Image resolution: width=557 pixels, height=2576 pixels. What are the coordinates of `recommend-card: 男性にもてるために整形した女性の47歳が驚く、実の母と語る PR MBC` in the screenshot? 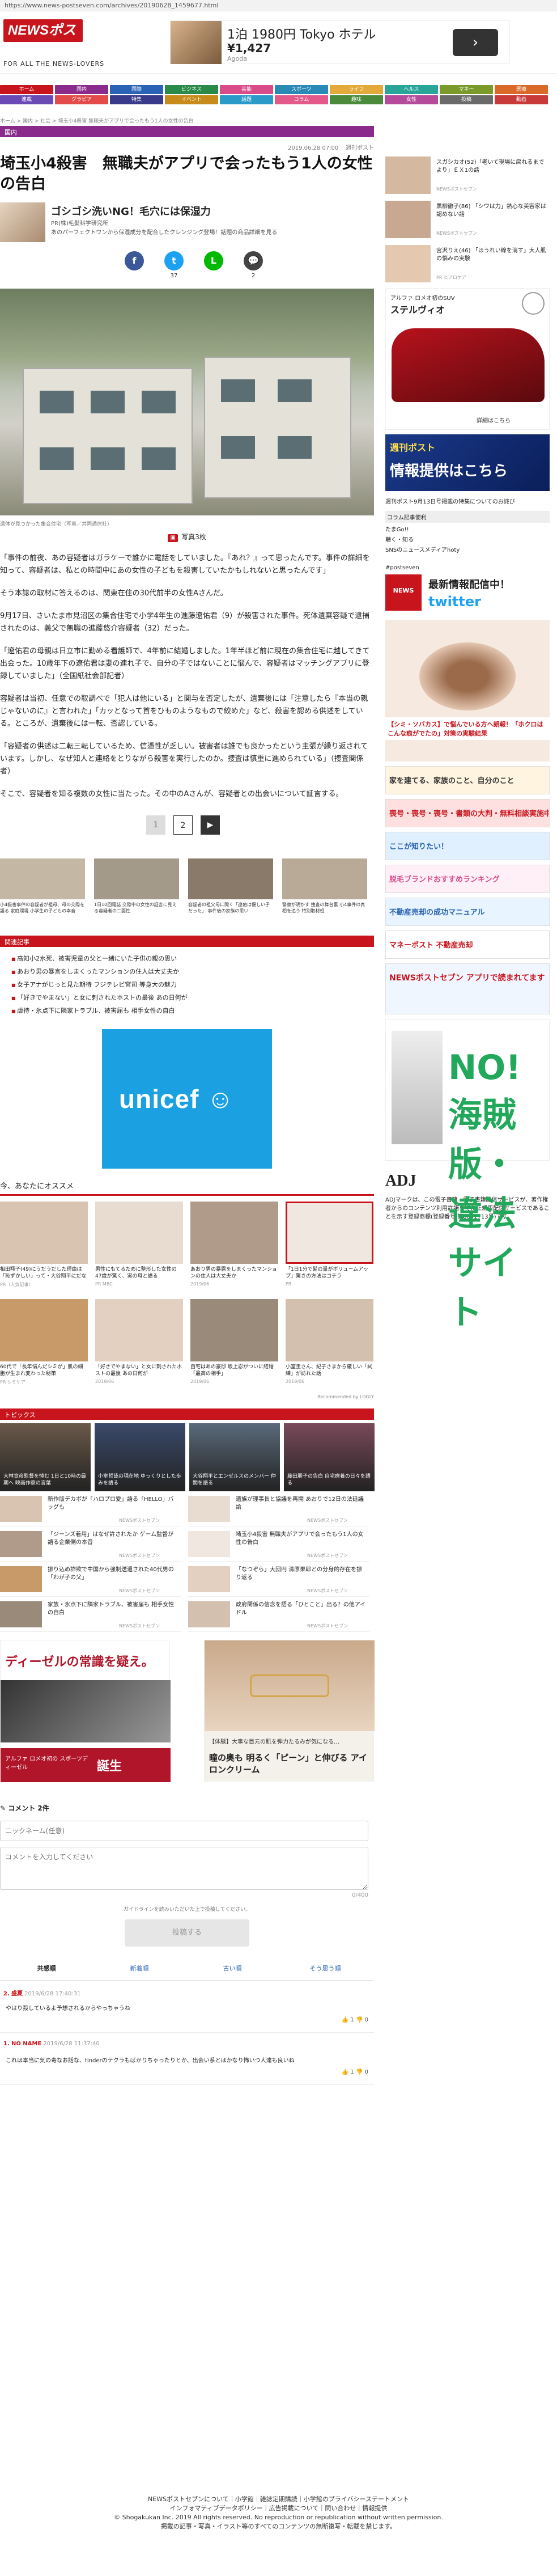 It's located at (139, 1244).